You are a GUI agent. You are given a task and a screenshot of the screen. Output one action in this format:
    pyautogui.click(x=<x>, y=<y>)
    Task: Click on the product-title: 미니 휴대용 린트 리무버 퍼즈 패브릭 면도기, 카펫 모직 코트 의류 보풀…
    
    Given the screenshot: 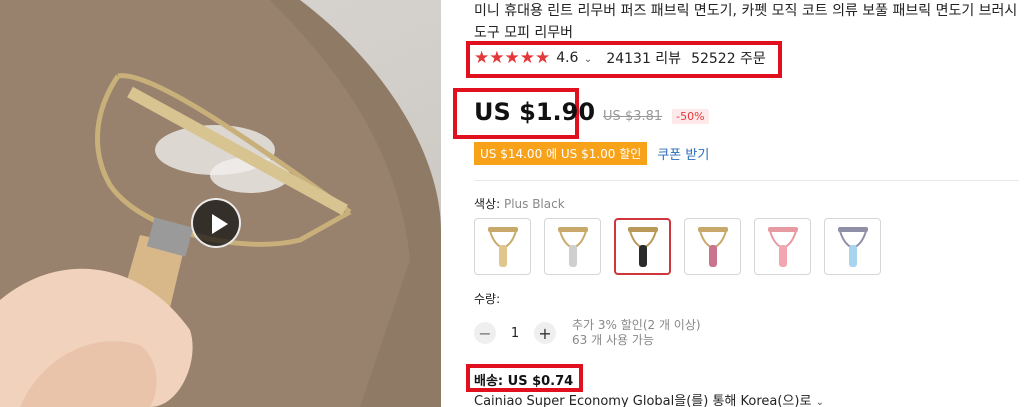 What is the action you would take?
    pyautogui.click(x=746, y=22)
    